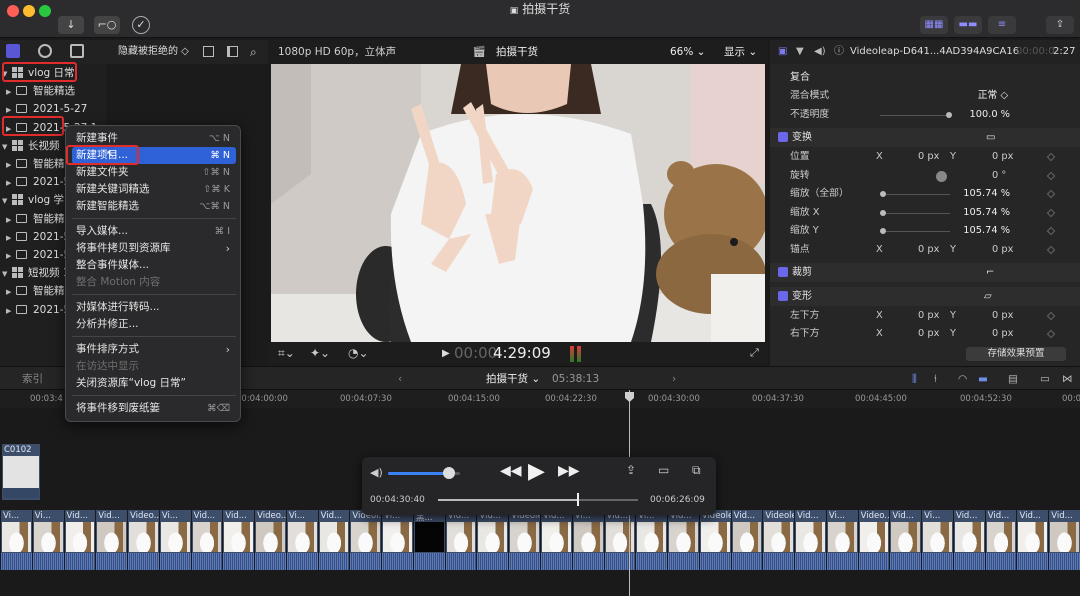 This screenshot has width=1080, height=596. Describe the element at coordinates (740, 52) in the screenshot. I see `display-dropdown: 显示 ⌄` at that location.